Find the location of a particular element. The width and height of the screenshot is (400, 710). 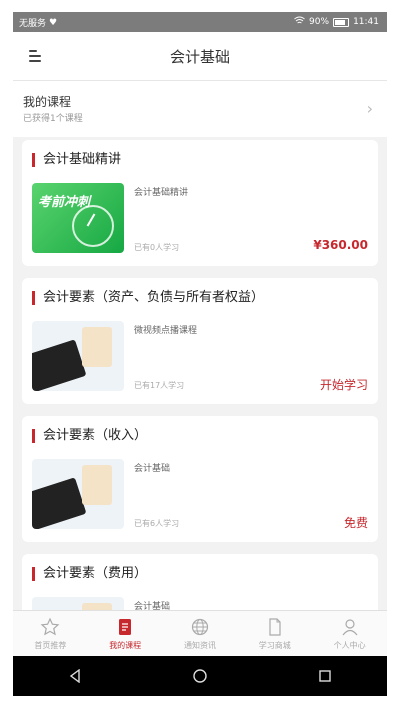

user-icon is located at coordinates (350, 627).